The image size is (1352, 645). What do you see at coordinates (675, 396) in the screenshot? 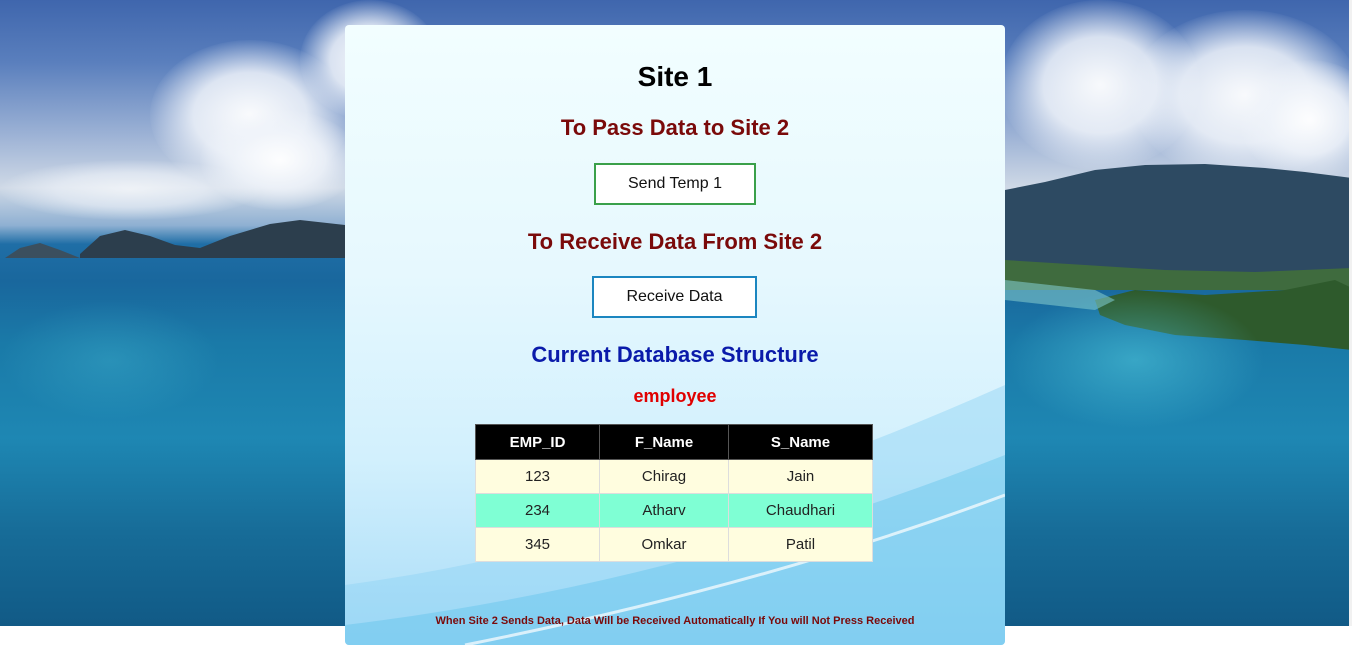
I see `table-name-label: employee` at bounding box center [675, 396].